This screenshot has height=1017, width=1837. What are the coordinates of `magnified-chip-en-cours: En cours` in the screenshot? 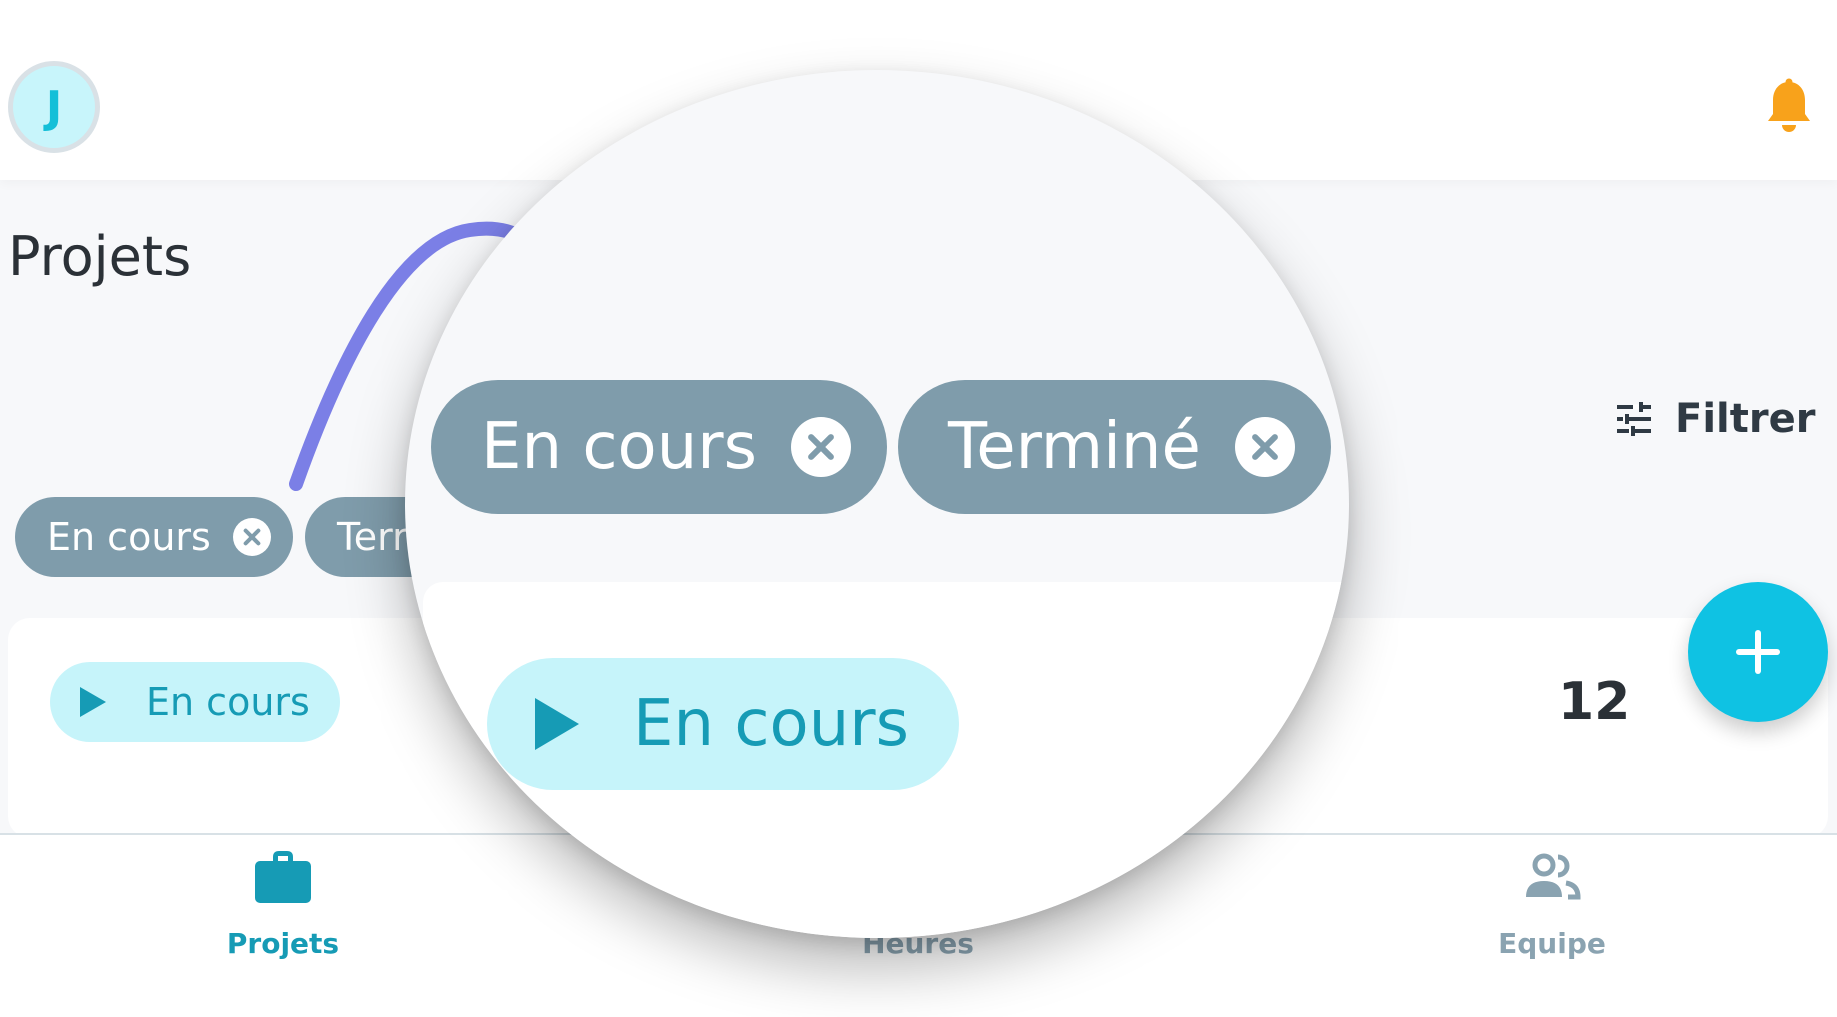 It's located at (659, 447).